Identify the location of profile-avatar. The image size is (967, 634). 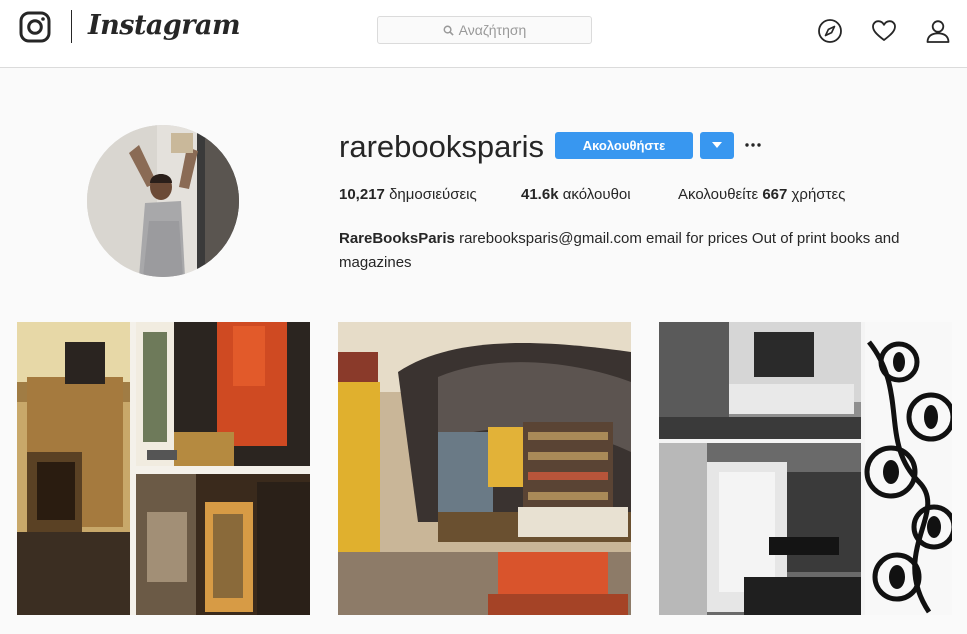
(163, 201).